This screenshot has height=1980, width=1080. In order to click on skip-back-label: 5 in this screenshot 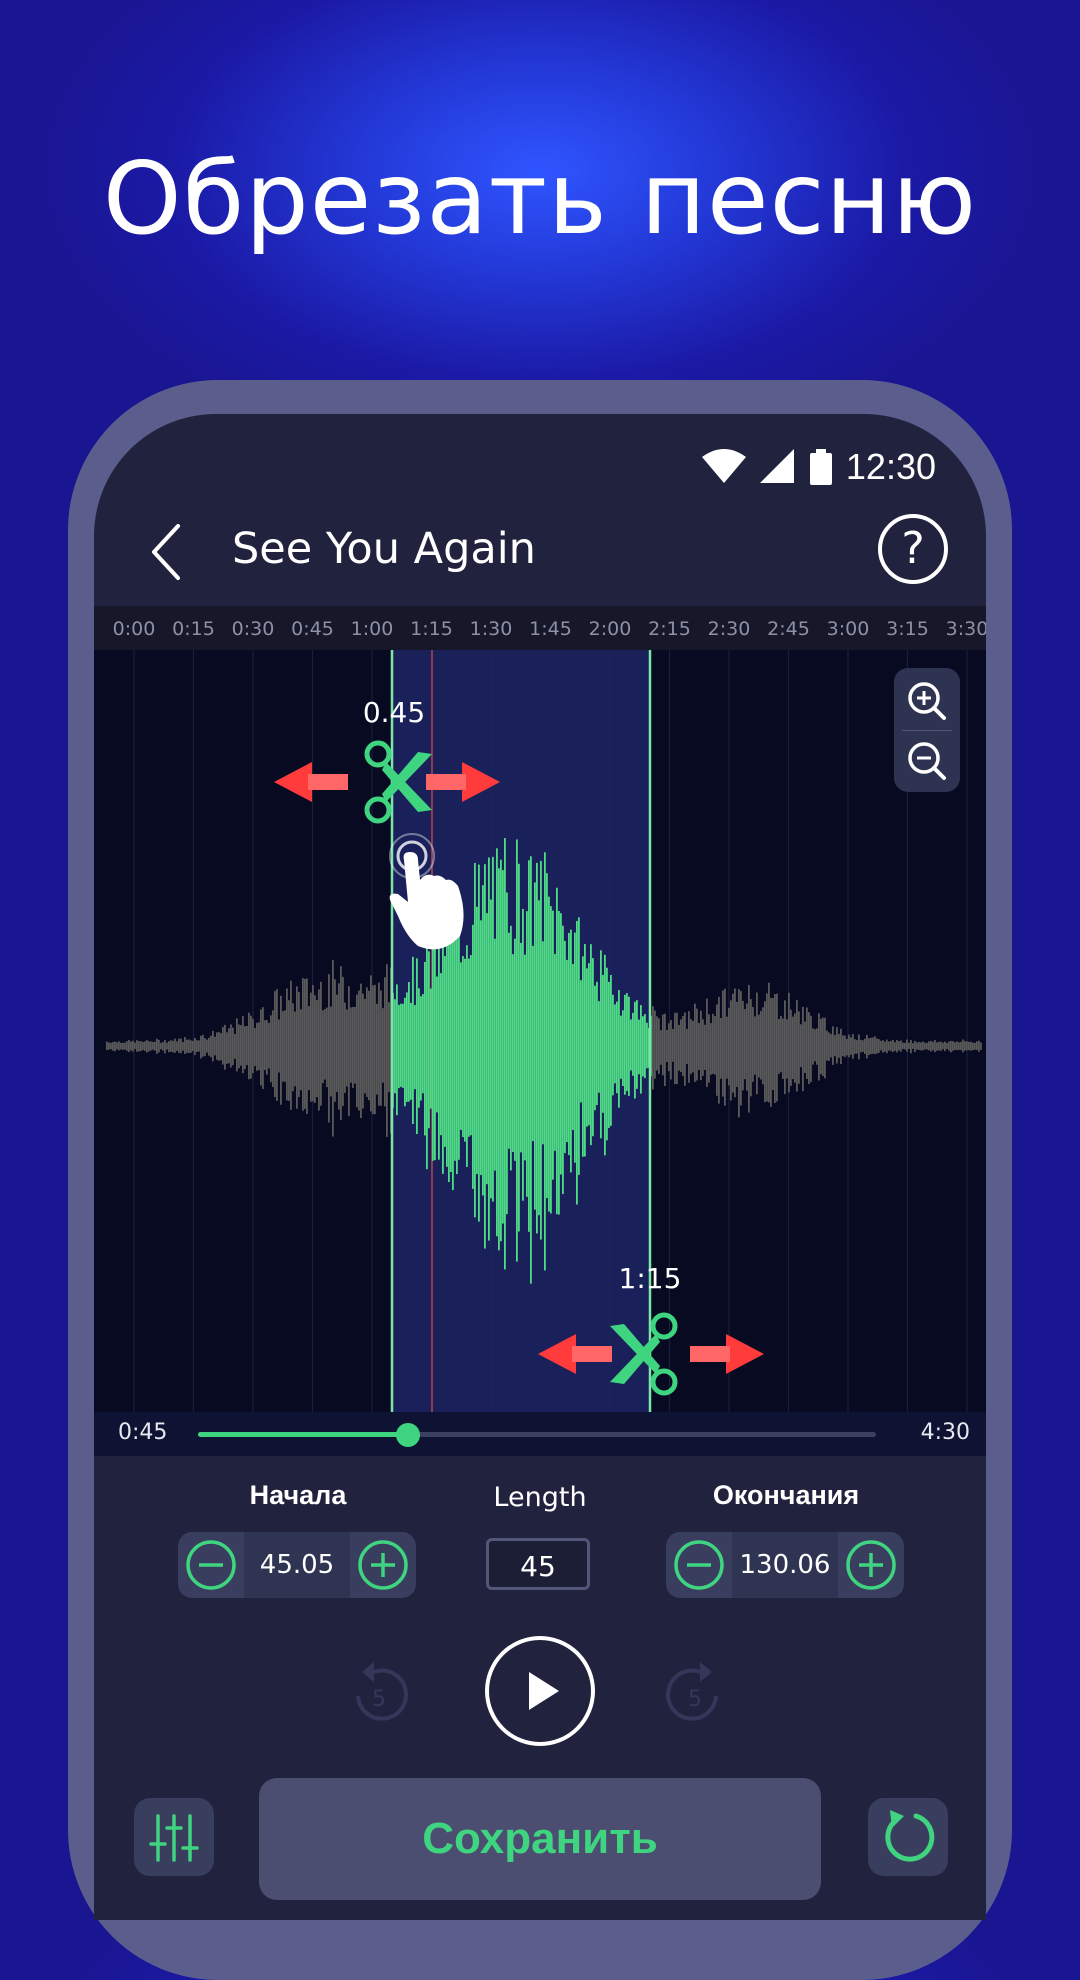, I will do `click(379, 1699)`.